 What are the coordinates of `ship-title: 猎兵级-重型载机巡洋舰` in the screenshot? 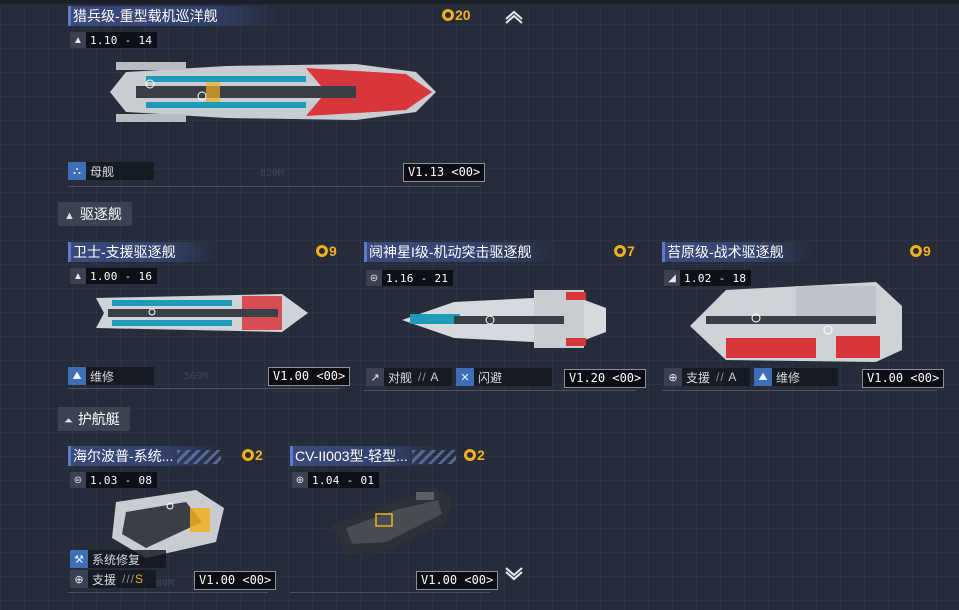 It's located at (173, 16).